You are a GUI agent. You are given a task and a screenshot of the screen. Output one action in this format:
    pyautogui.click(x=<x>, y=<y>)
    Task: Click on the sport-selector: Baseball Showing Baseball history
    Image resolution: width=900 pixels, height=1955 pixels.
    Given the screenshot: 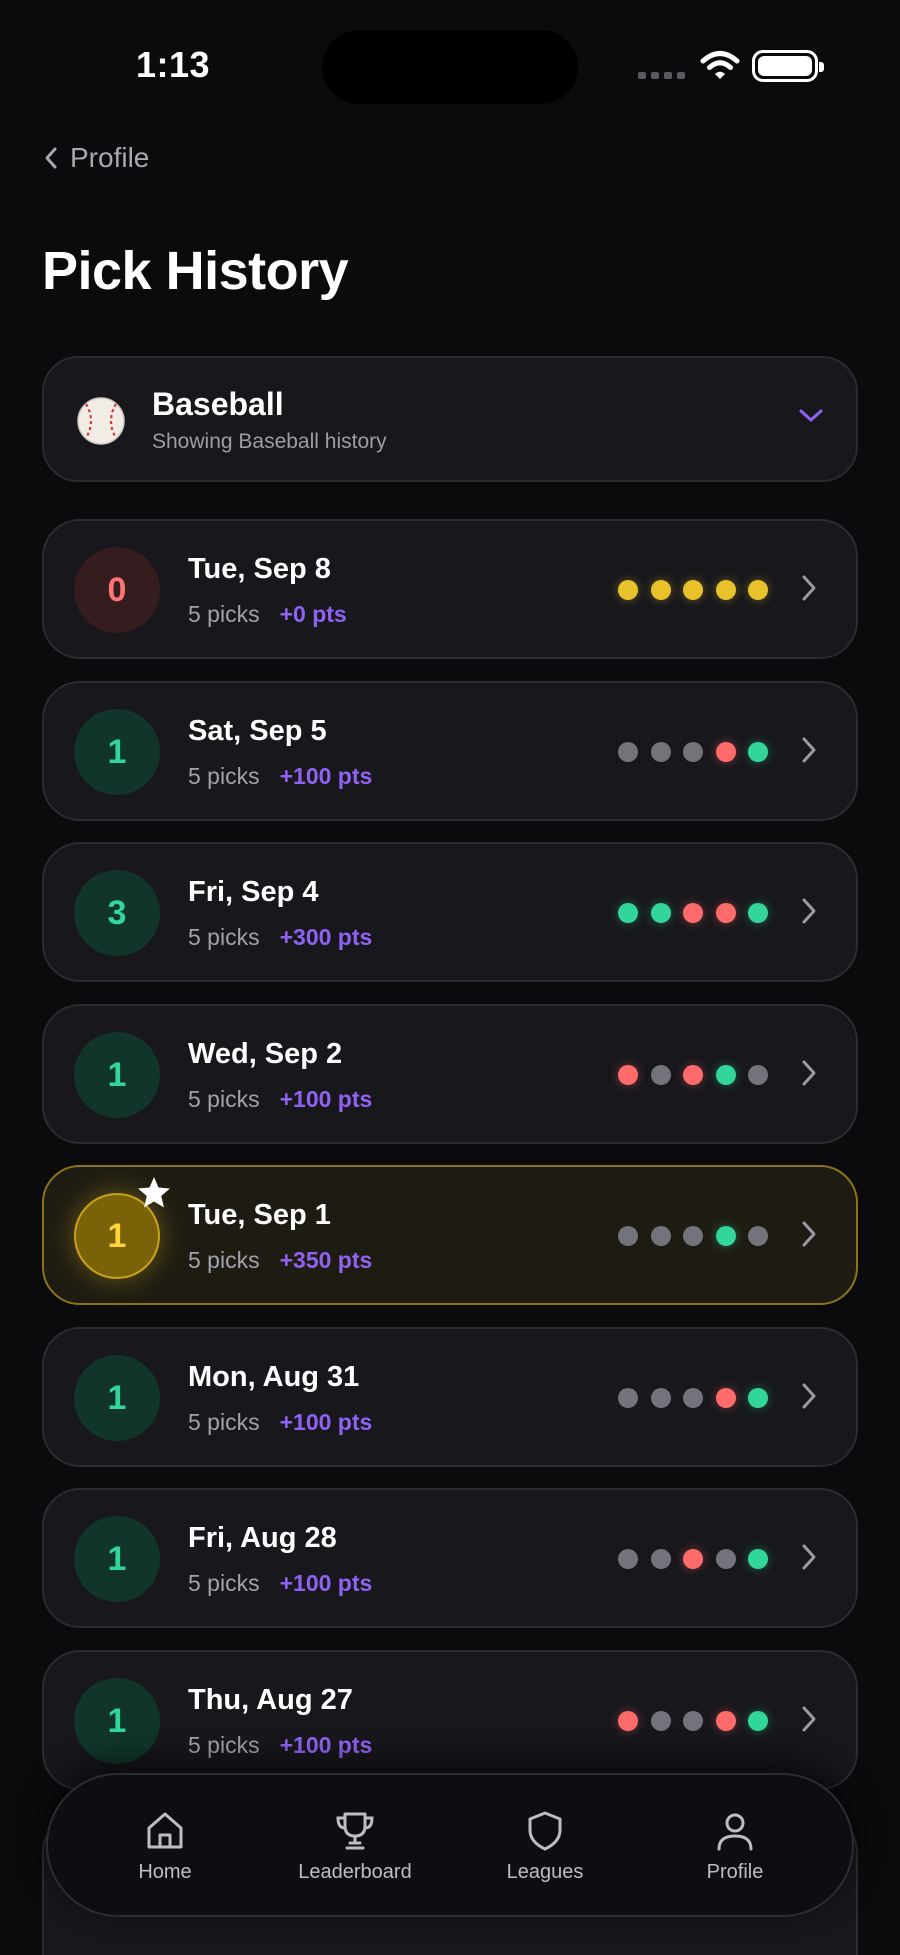 What is the action you would take?
    pyautogui.click(x=450, y=419)
    